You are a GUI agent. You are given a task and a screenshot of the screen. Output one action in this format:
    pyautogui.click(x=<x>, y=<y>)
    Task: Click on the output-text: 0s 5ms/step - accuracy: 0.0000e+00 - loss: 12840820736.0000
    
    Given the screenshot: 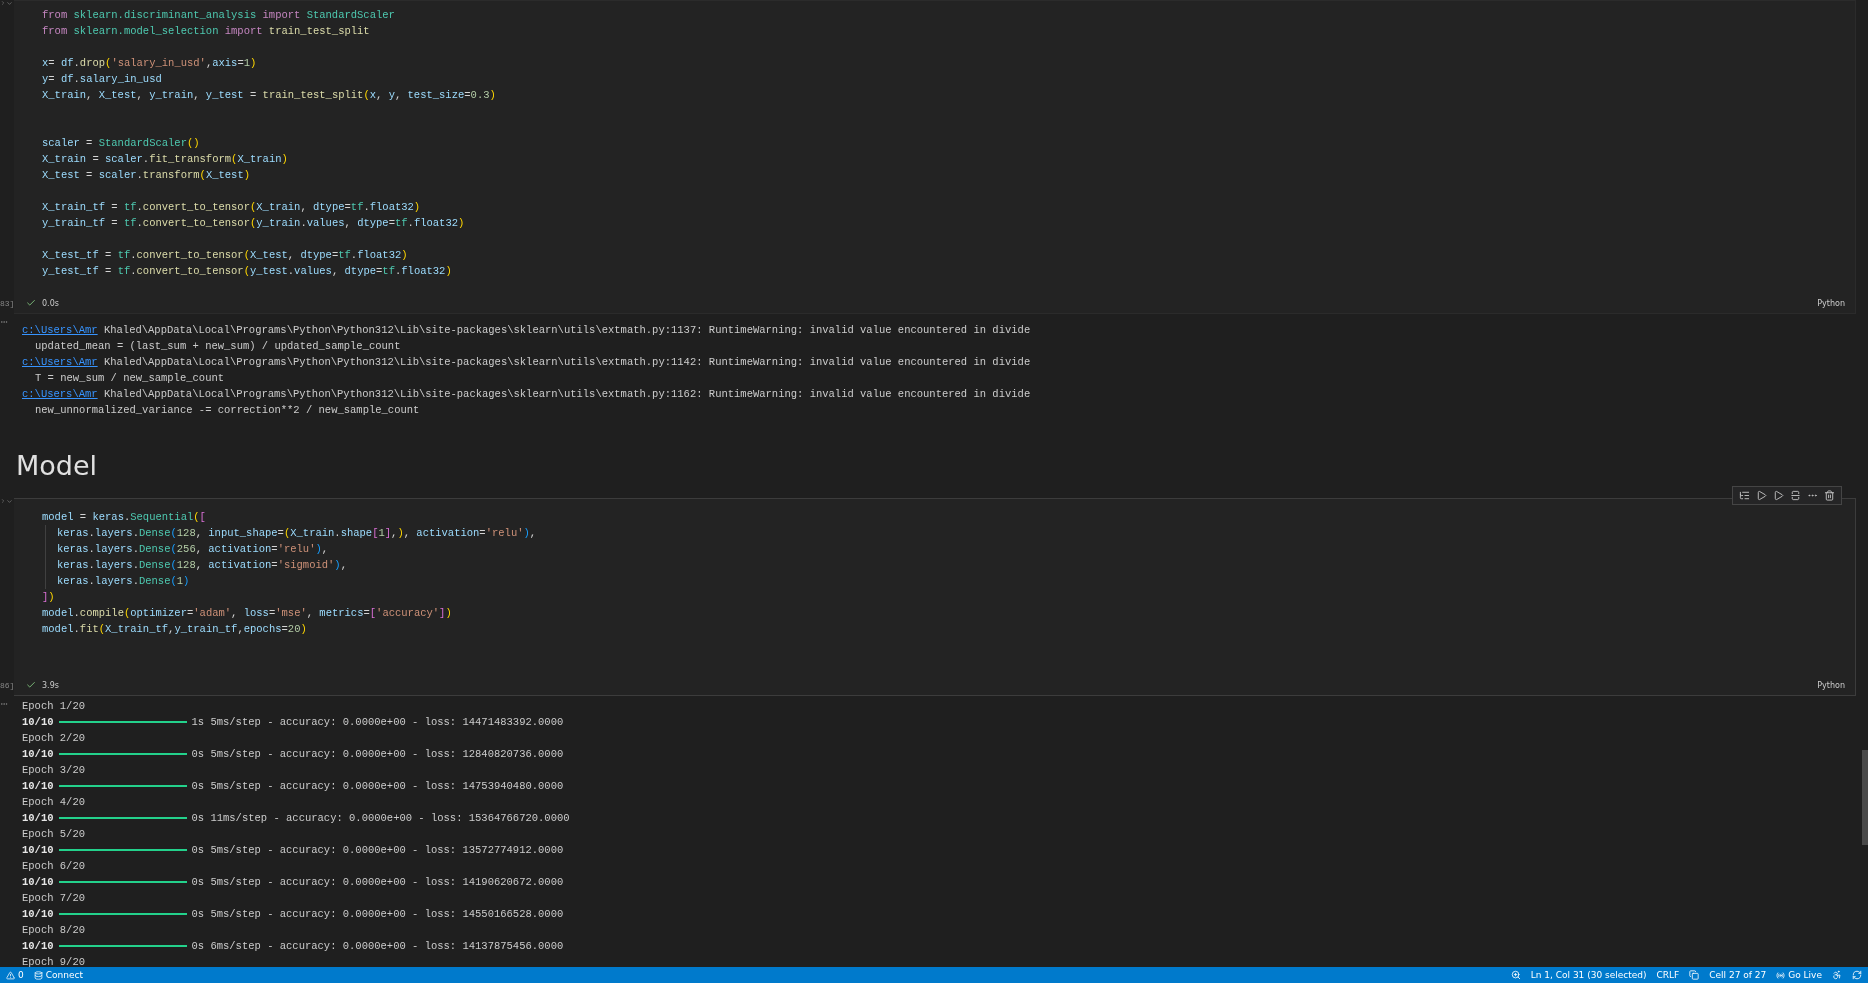 What is the action you would take?
    pyautogui.click(x=377, y=754)
    